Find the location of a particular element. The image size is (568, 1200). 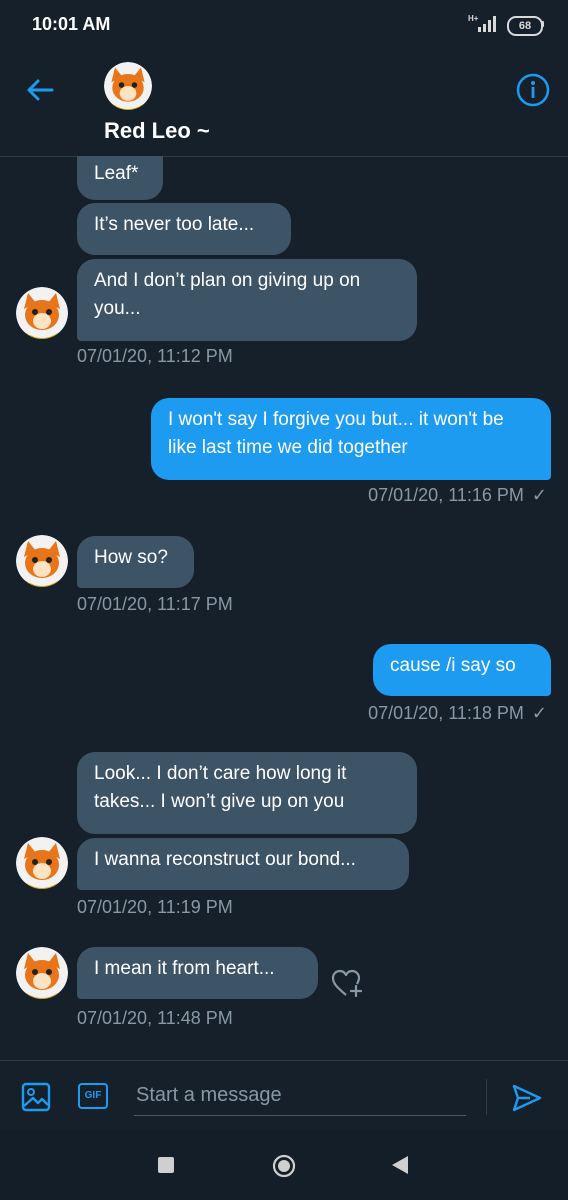

home-icon is located at coordinates (284, 1166).